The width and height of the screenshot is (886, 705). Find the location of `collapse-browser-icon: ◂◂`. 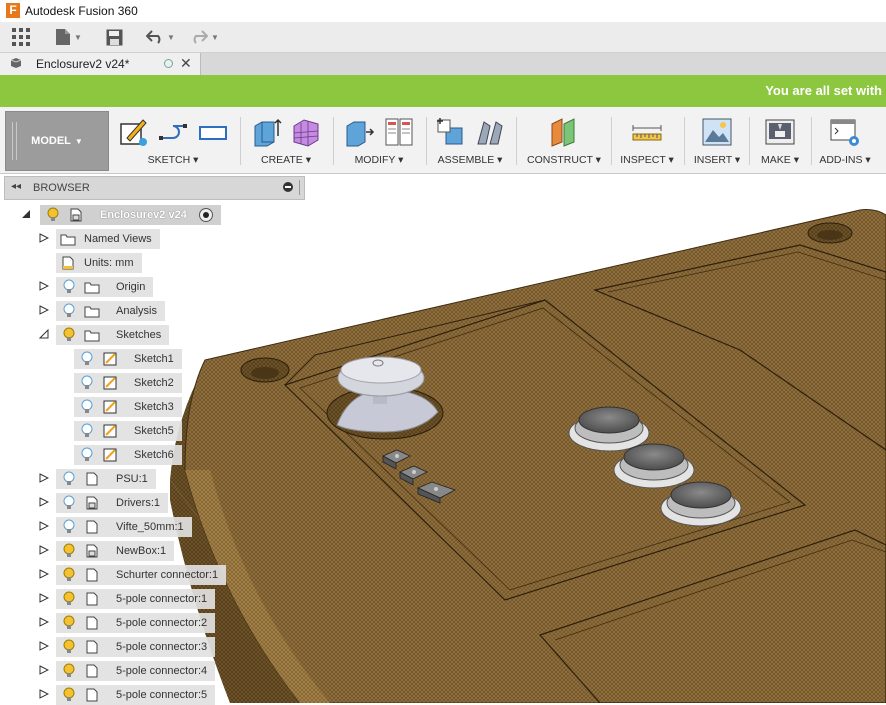

collapse-browser-icon: ◂◂ is located at coordinates (16, 186).